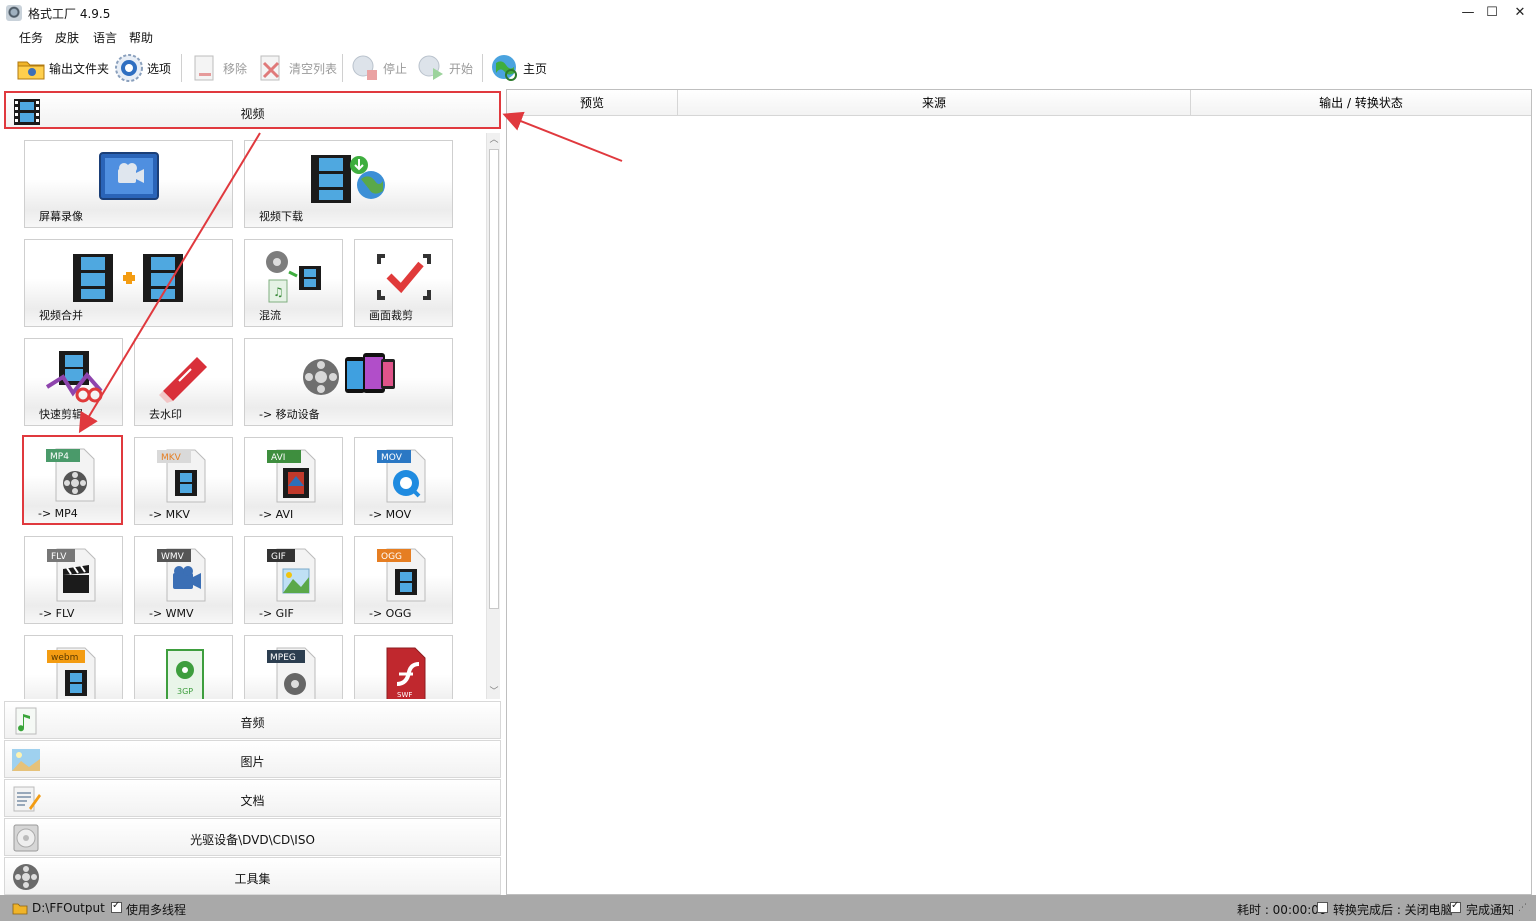  I want to click on column-source: 来源, so click(934, 103).